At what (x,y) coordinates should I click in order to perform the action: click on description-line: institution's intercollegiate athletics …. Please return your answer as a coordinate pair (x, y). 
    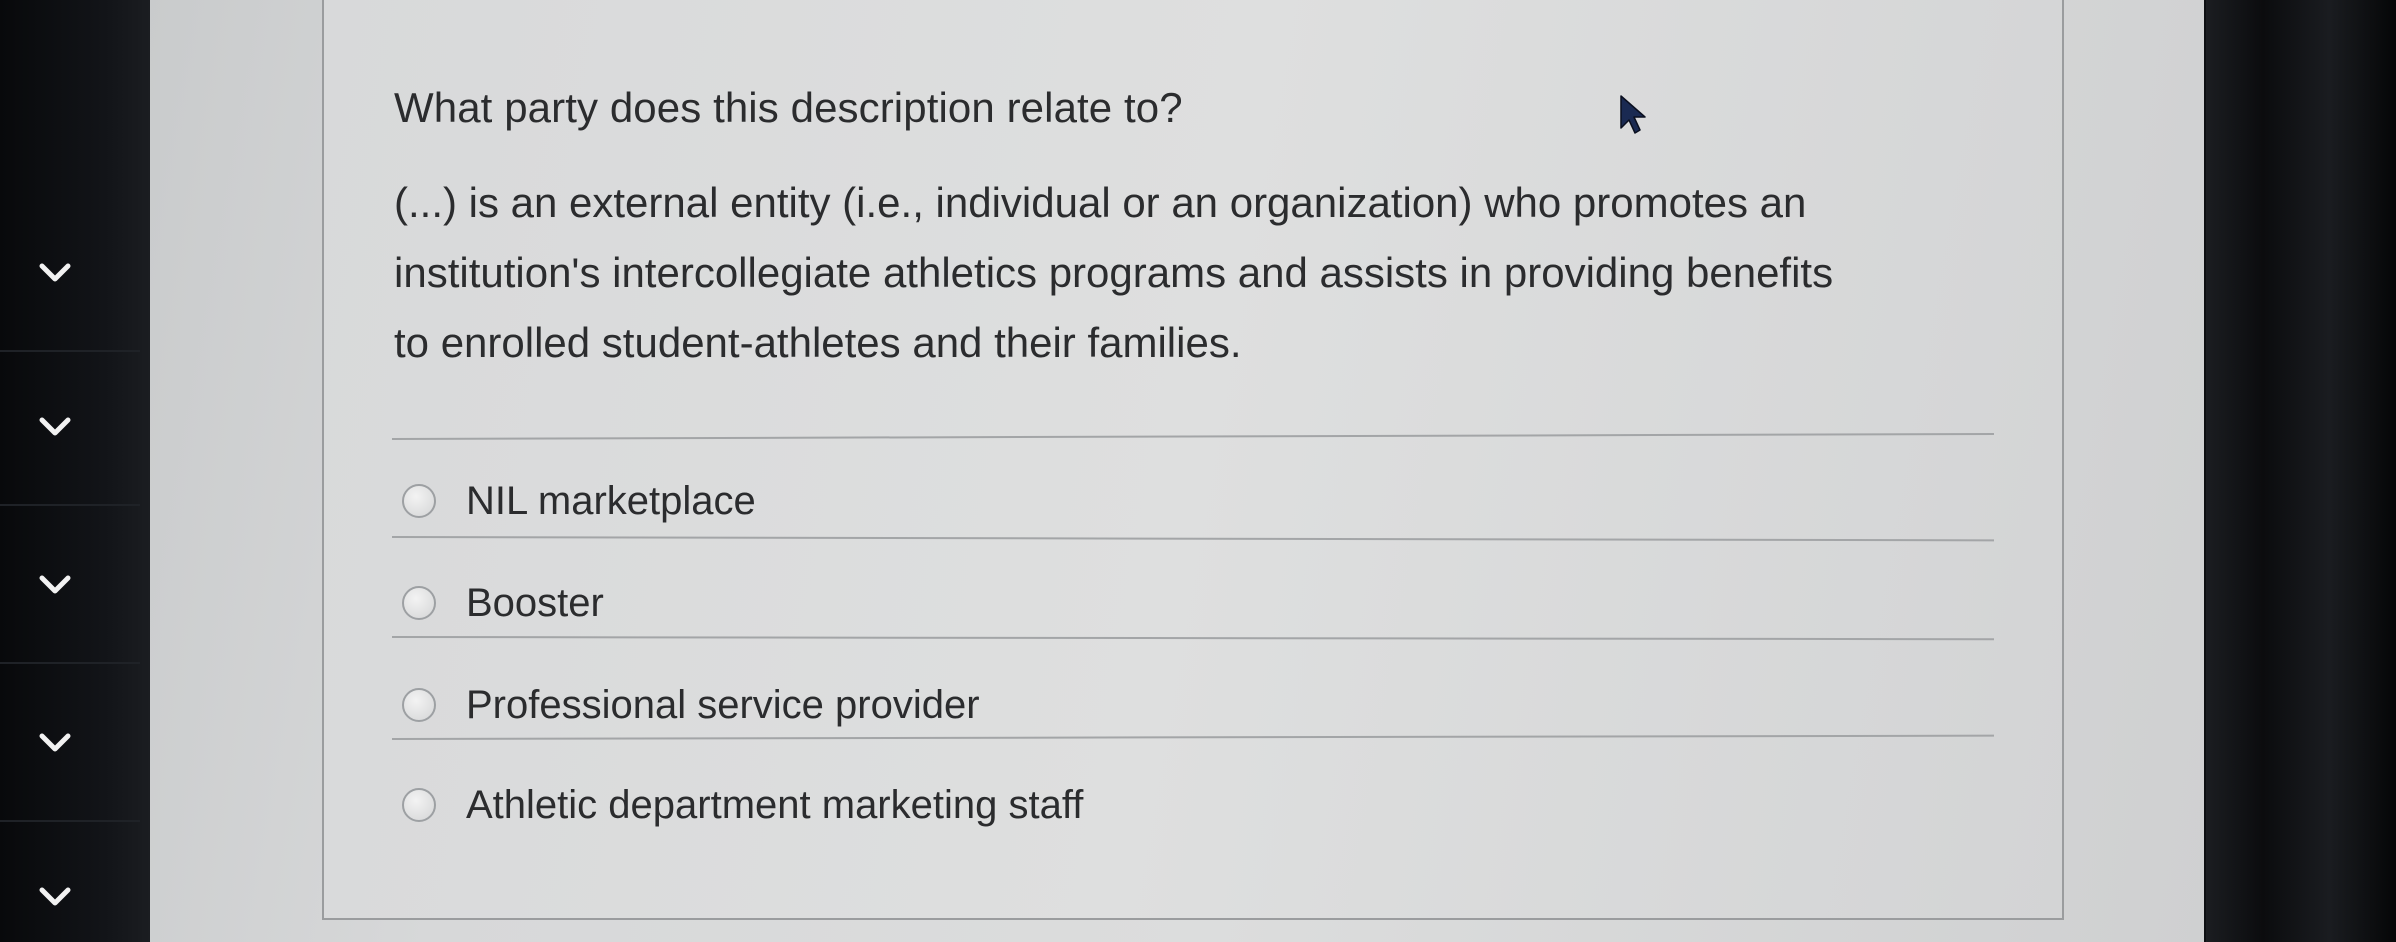
    Looking at the image, I should click on (1114, 272).